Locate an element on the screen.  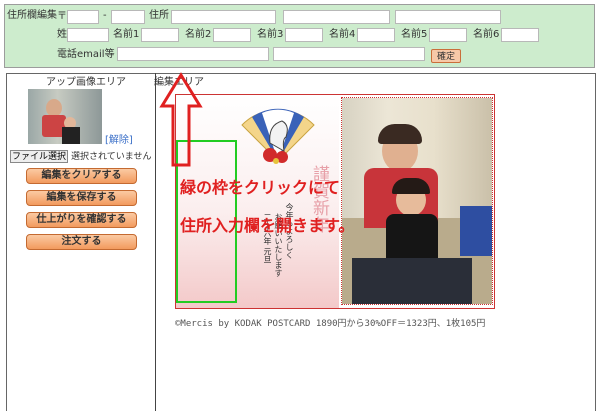
file-select-button: ファイル選択 is located at coordinates (39, 156).